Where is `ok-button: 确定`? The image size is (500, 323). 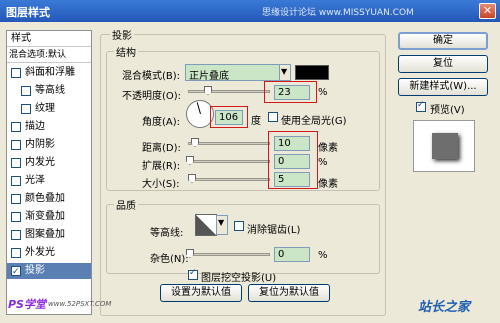
ok-button: 确定 is located at coordinates (443, 41).